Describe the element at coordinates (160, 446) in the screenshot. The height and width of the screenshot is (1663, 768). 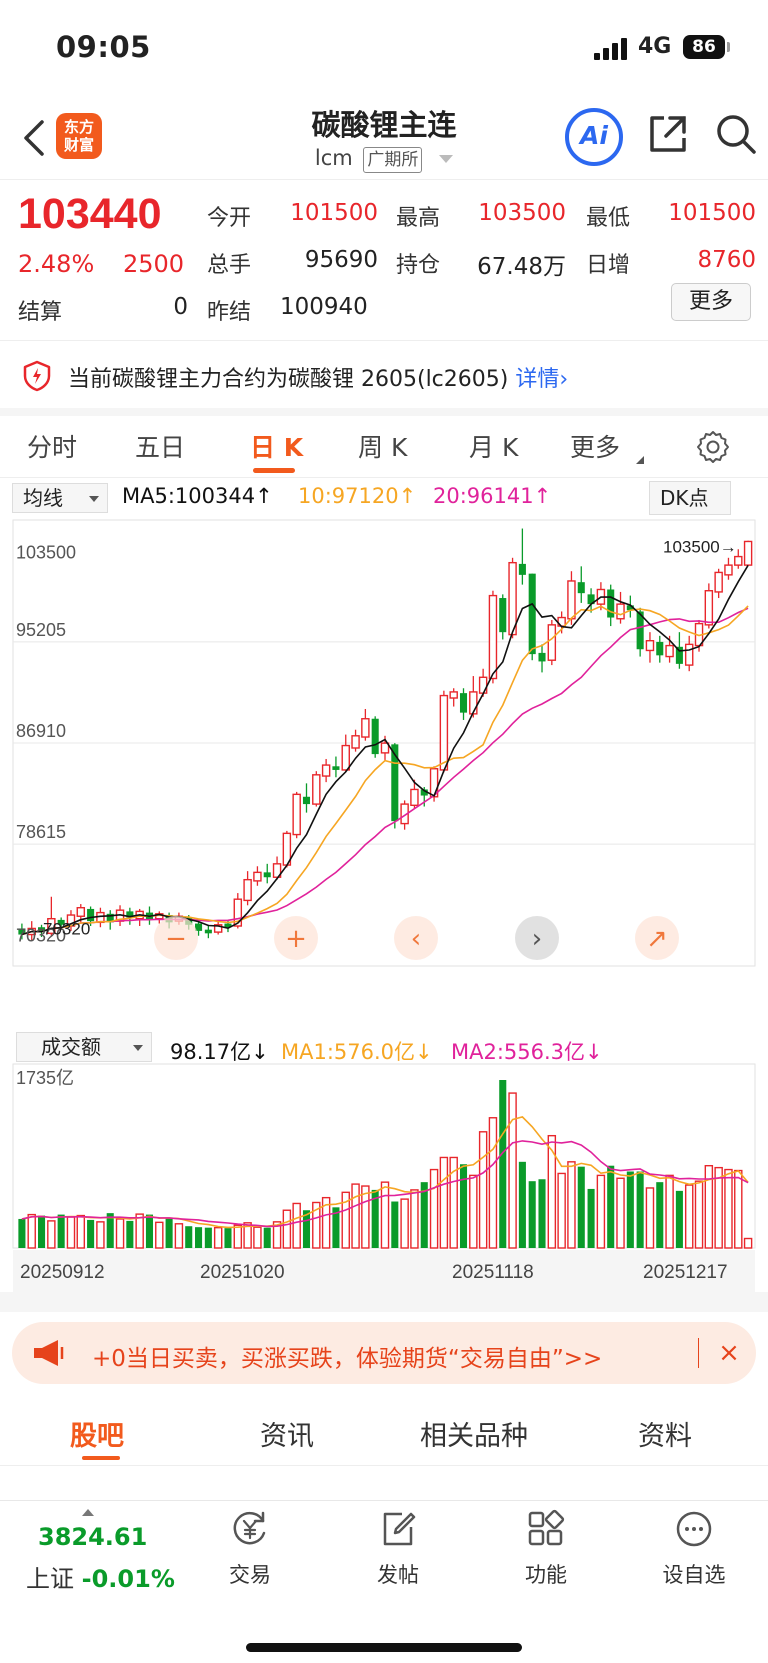
I see `tab-five-day: 五日` at that location.